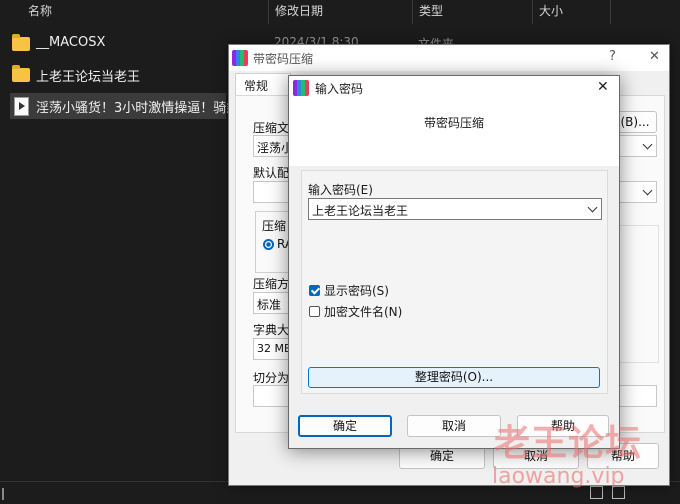 The image size is (680, 504). Describe the element at coordinates (40, 12) in the screenshot. I see `column-header-name: 名称` at that location.